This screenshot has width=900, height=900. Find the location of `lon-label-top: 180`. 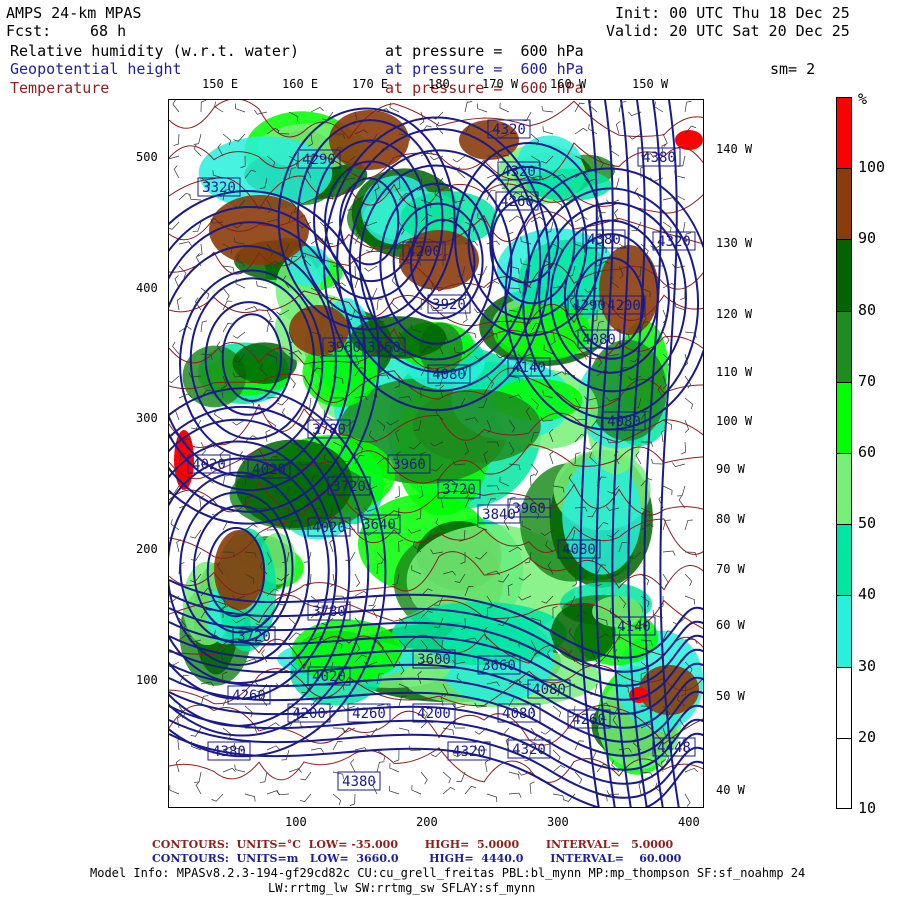

lon-label-top: 180 is located at coordinates (439, 84).